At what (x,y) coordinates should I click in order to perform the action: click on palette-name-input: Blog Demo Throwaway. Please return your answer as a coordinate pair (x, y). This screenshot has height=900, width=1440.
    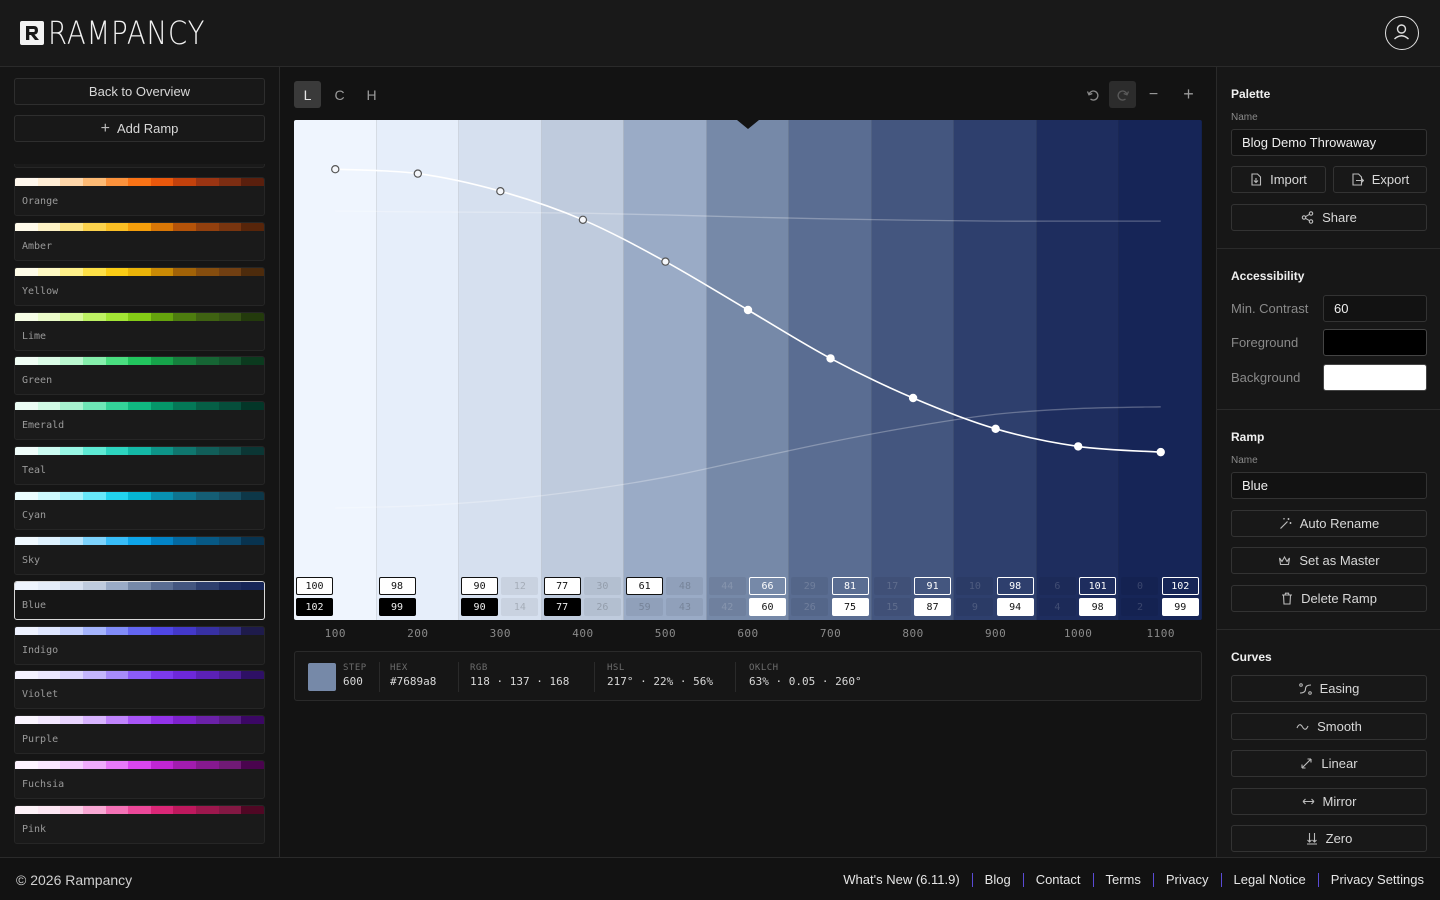
    Looking at the image, I should click on (1329, 142).